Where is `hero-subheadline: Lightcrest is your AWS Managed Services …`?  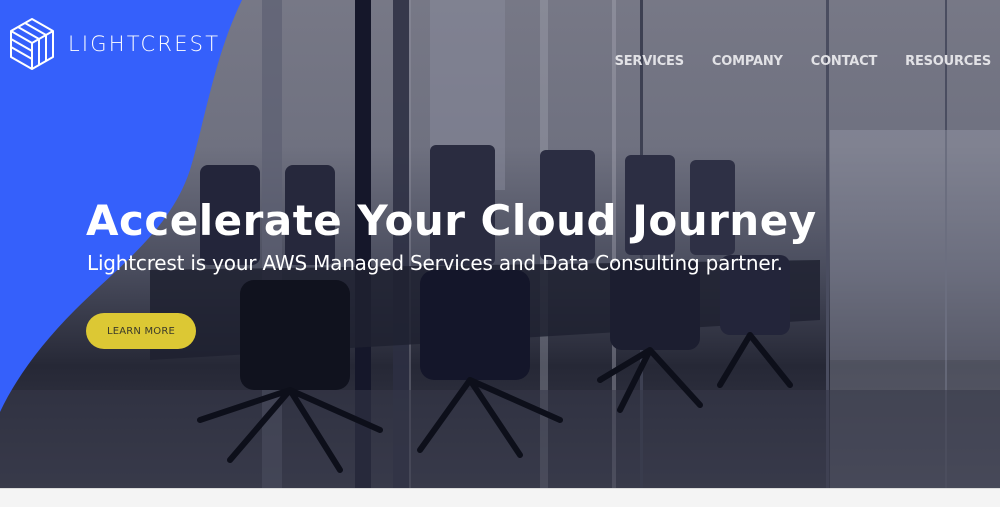
hero-subheadline: Lightcrest is your AWS Managed Services … is located at coordinates (435, 263).